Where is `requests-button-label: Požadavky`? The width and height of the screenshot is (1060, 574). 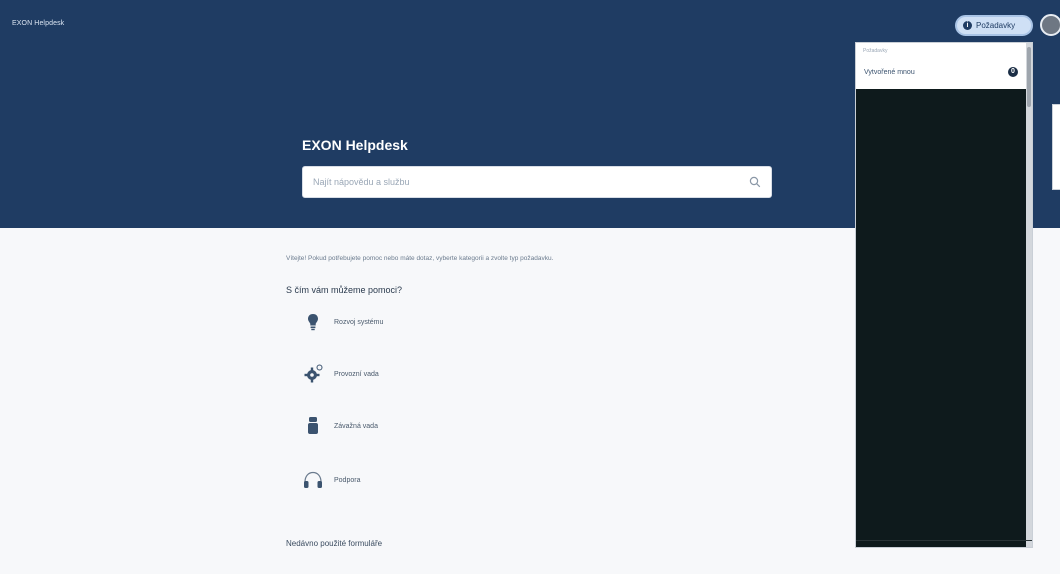 requests-button-label: Požadavky is located at coordinates (996, 25).